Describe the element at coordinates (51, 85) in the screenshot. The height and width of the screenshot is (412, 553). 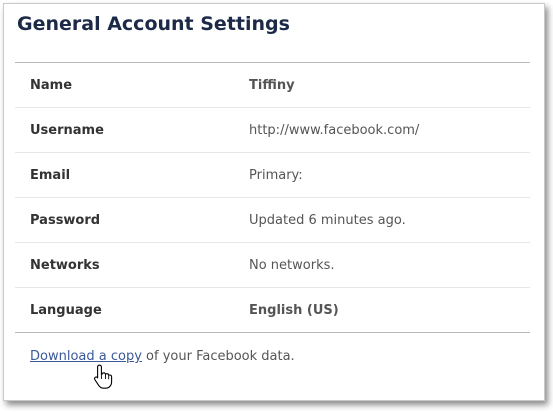
I see `row-label: Name` at that location.